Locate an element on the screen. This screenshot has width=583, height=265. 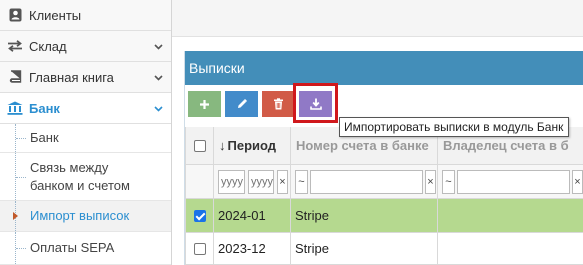
exchange-icon is located at coordinates (15, 46).